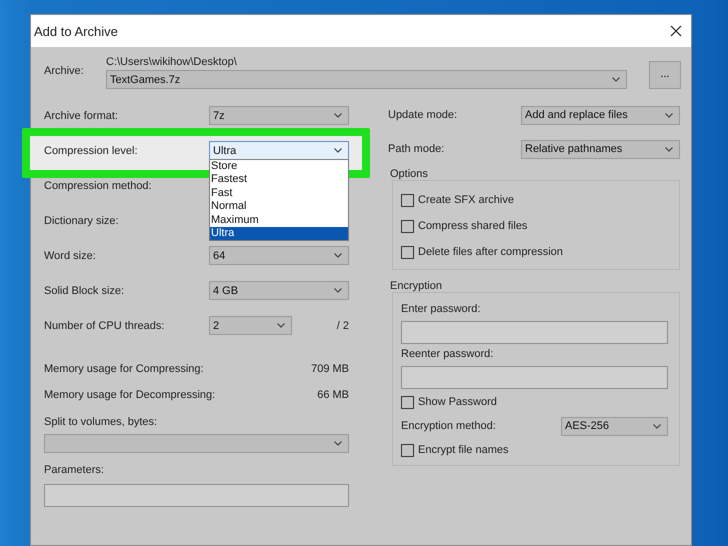 This screenshot has width=728, height=546. Describe the element at coordinates (279, 180) in the screenshot. I see `dropdown-option: Fastest` at that location.